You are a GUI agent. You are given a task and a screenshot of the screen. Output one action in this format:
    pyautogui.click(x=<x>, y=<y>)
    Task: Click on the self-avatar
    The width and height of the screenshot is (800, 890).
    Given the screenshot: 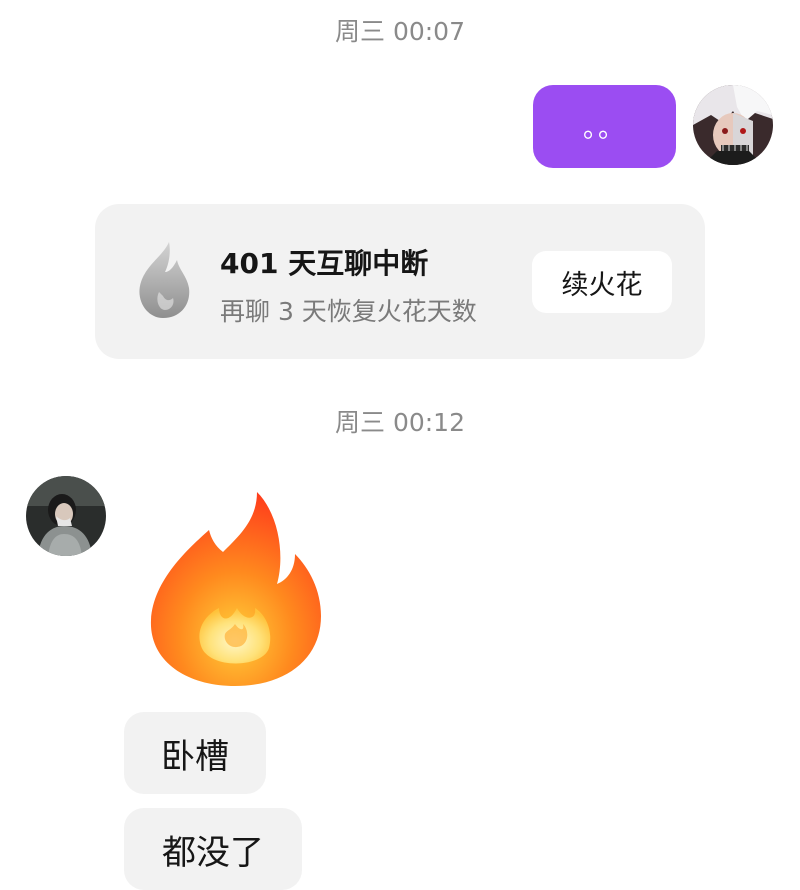 What is the action you would take?
    pyautogui.click(x=733, y=125)
    